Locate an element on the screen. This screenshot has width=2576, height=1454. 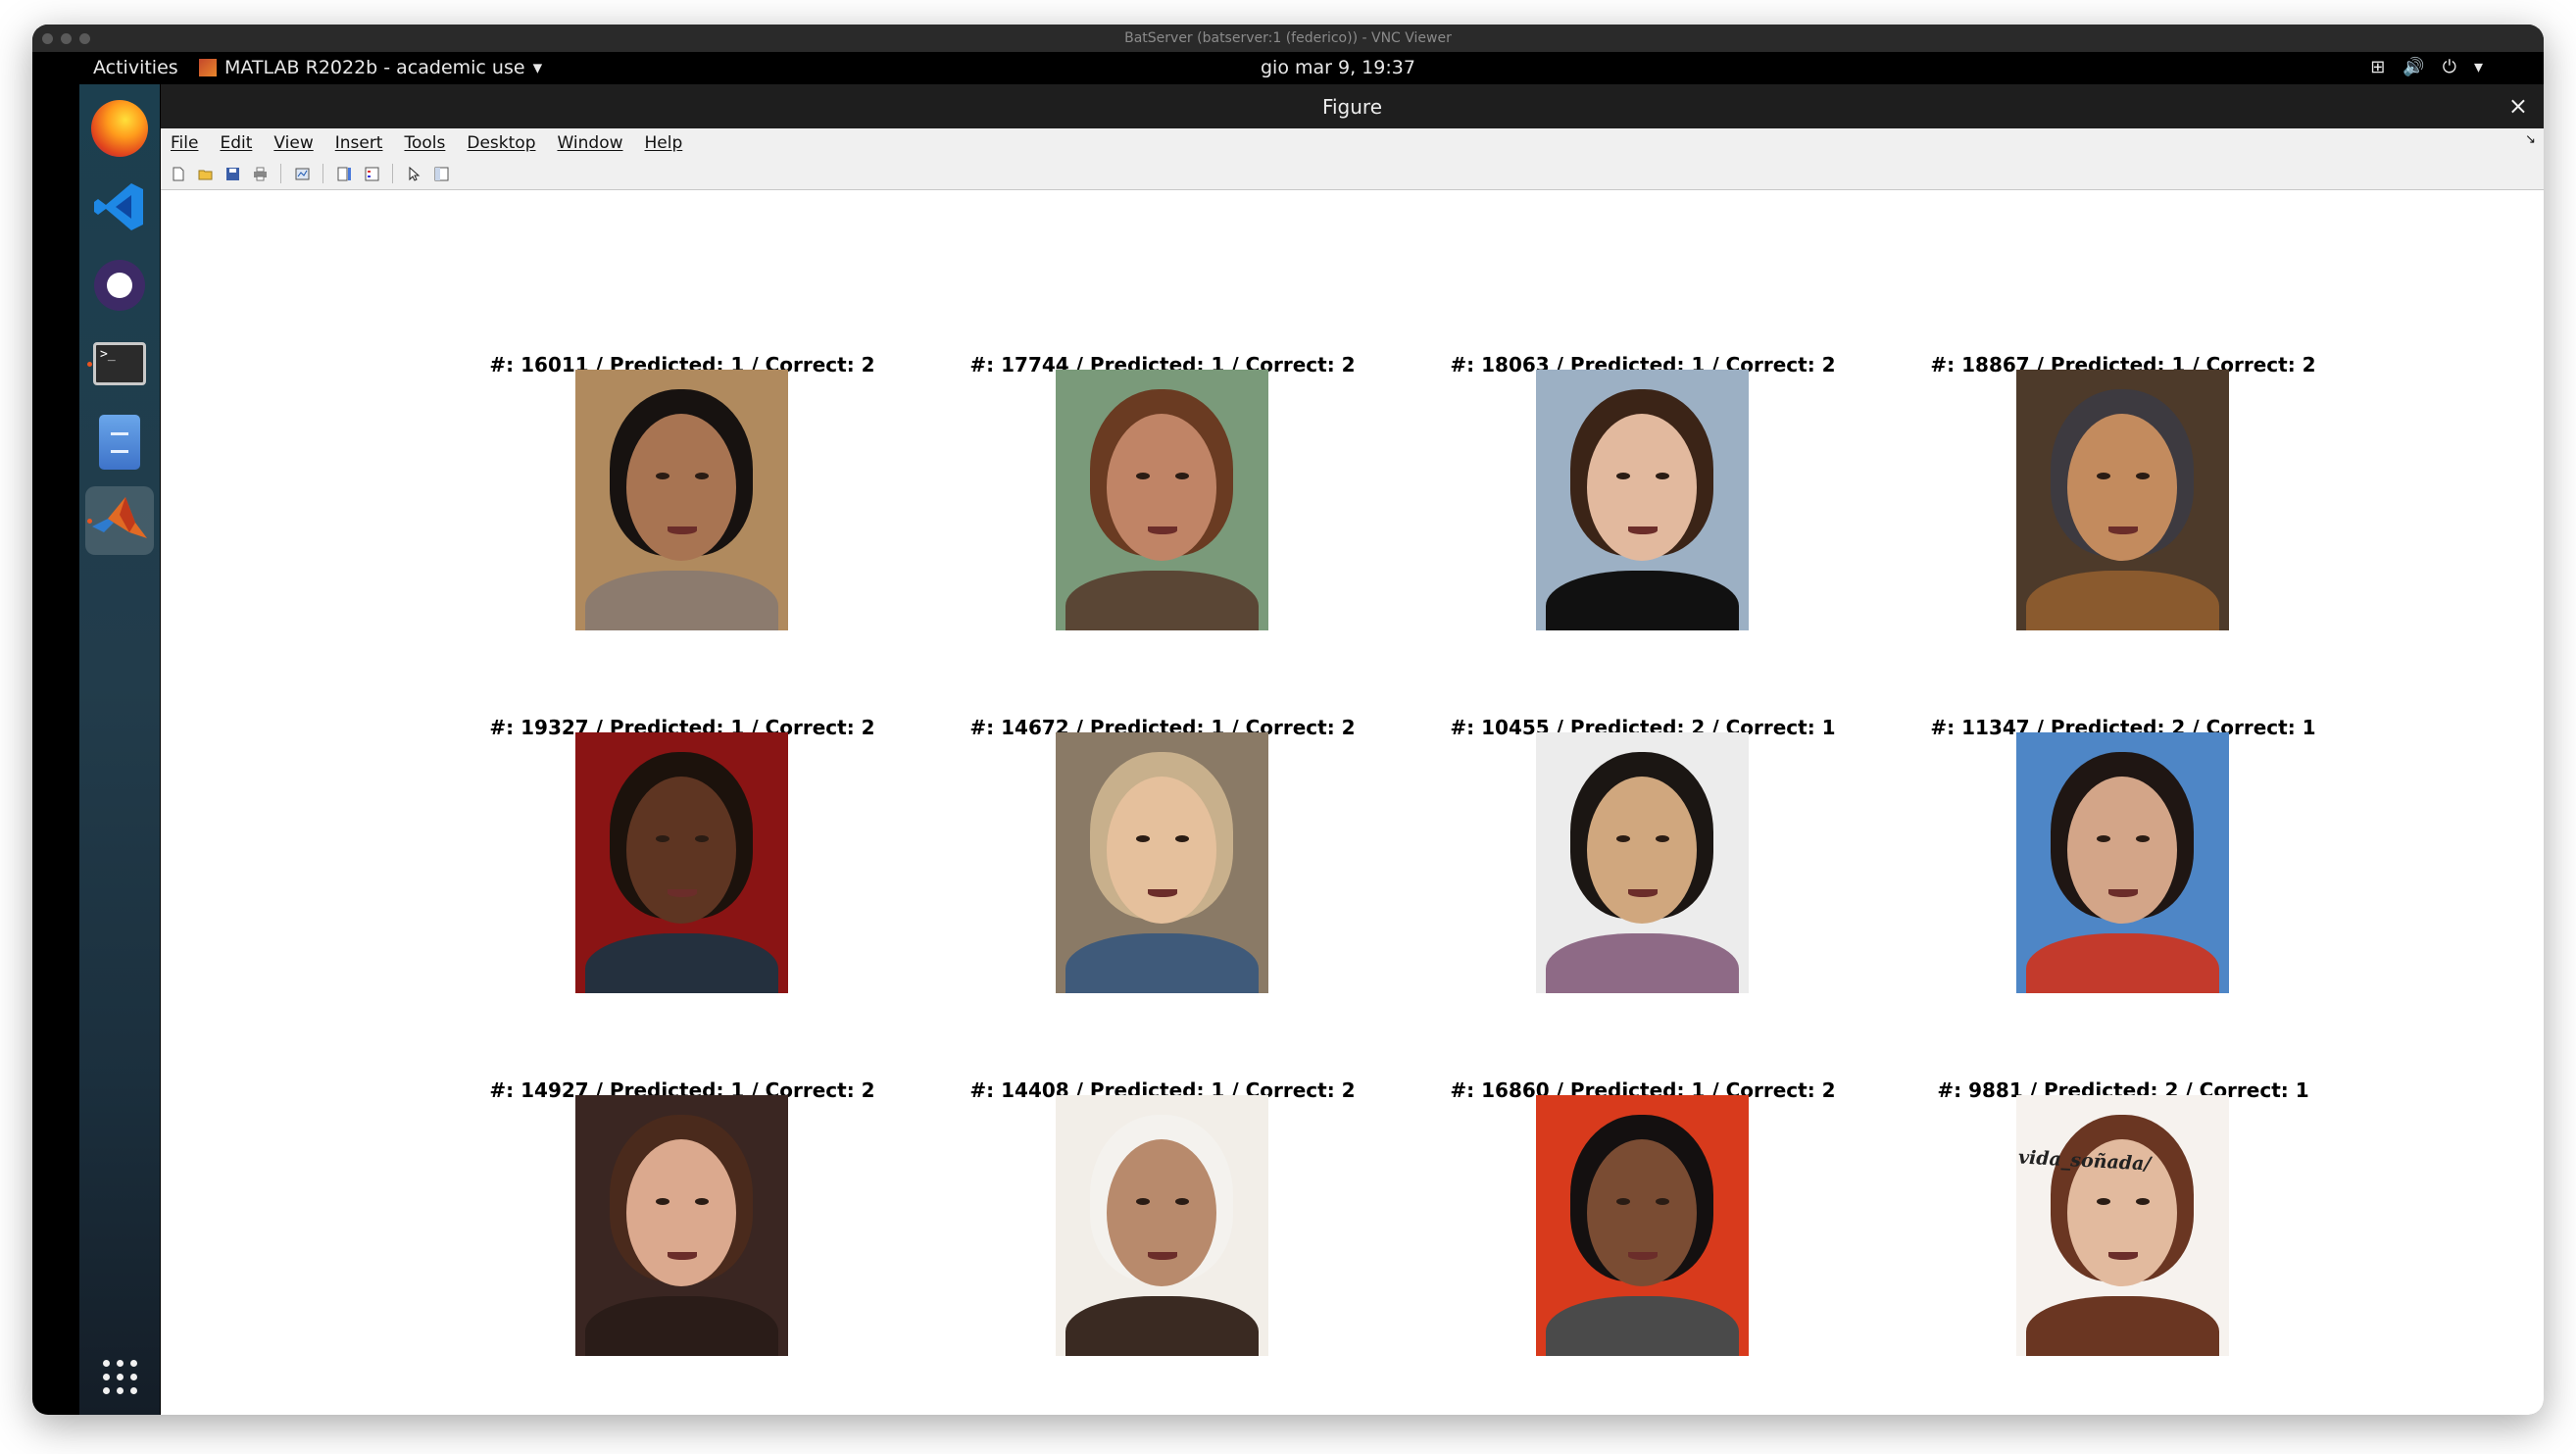
chevron-down-icon: ▾ is located at coordinates (537, 67).